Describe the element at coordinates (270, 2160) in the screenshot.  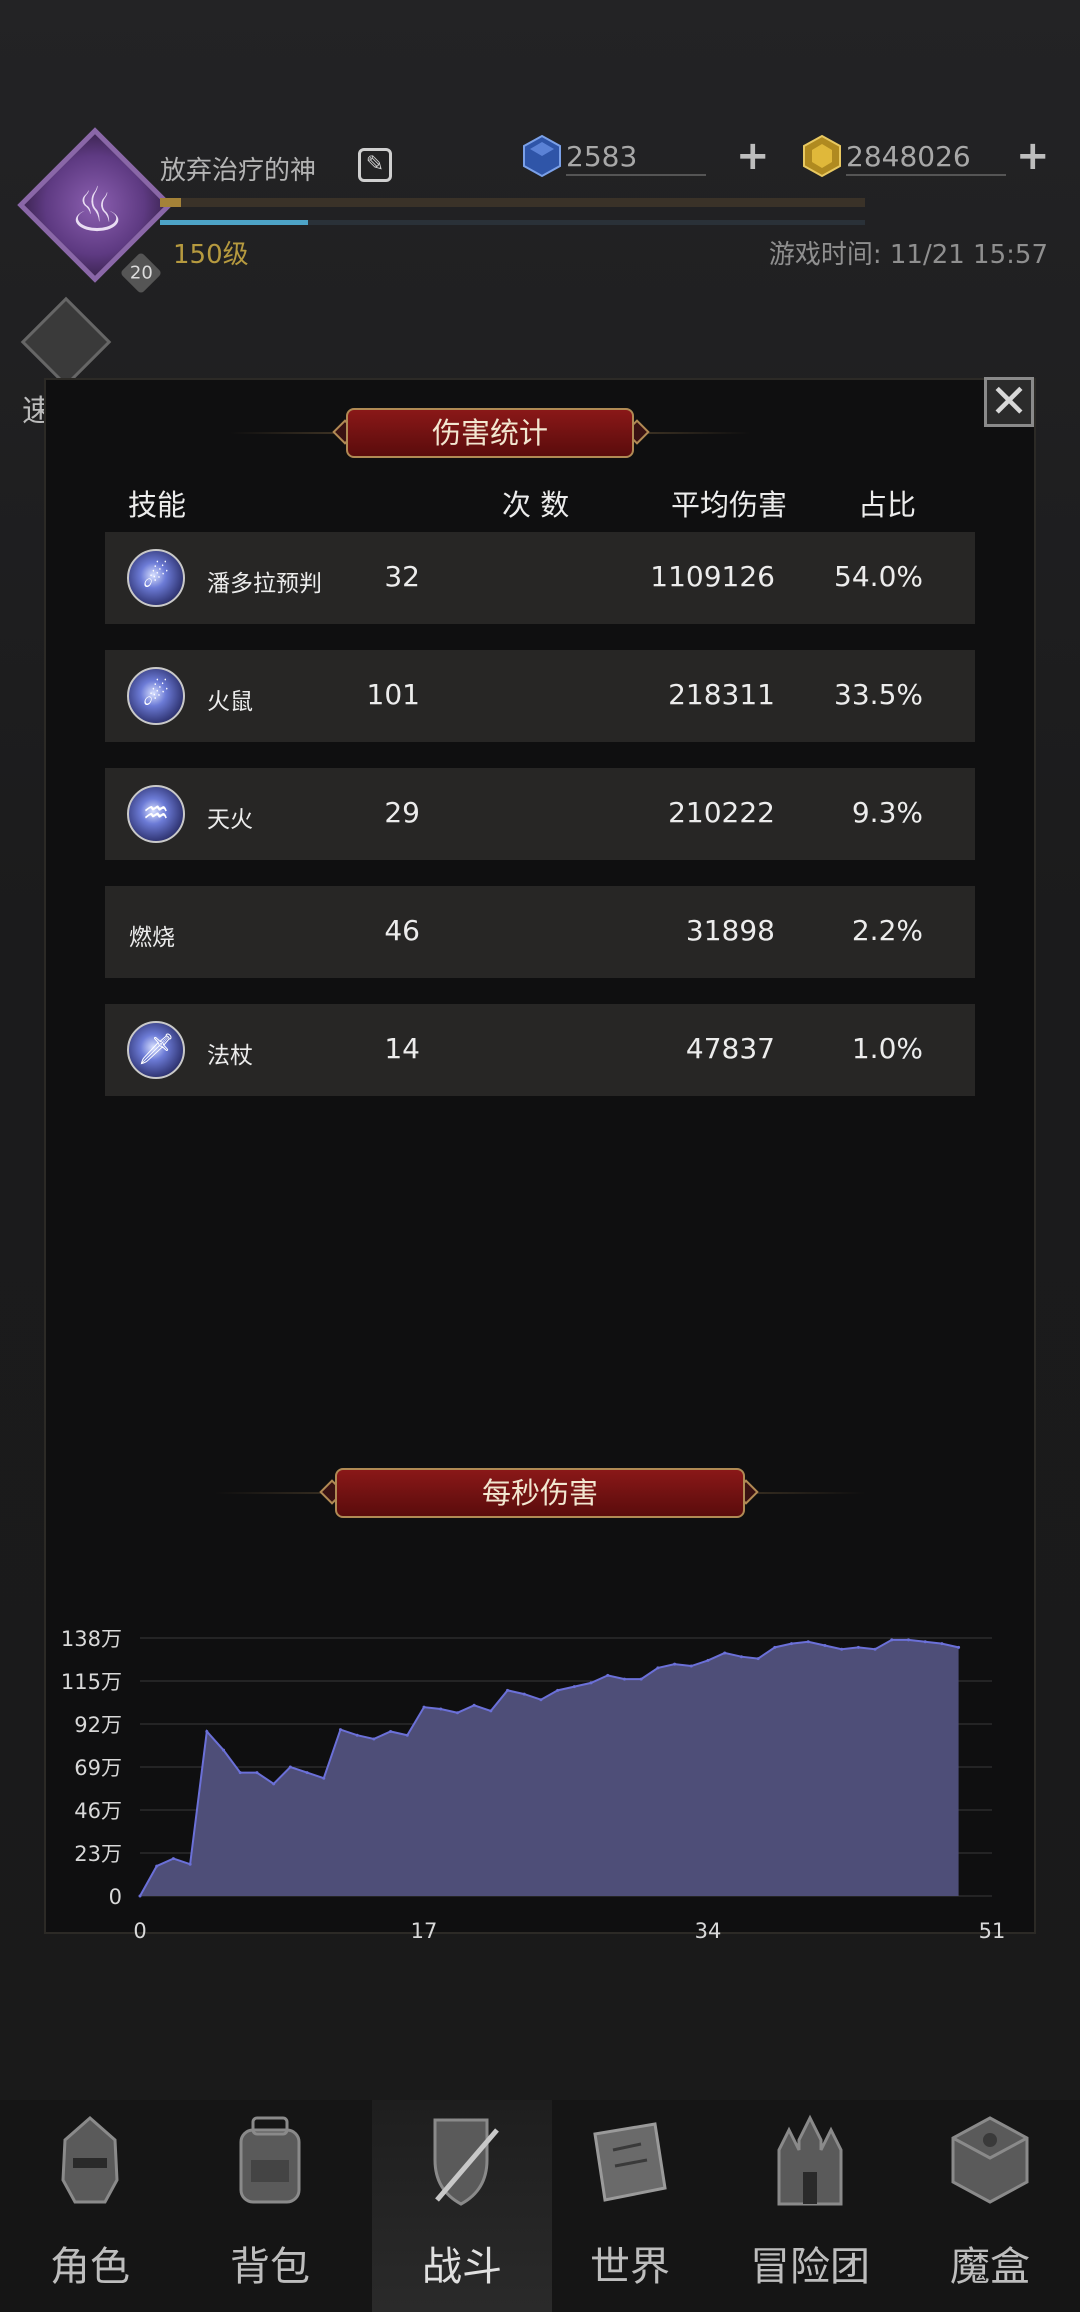
I see `backpack-icon` at that location.